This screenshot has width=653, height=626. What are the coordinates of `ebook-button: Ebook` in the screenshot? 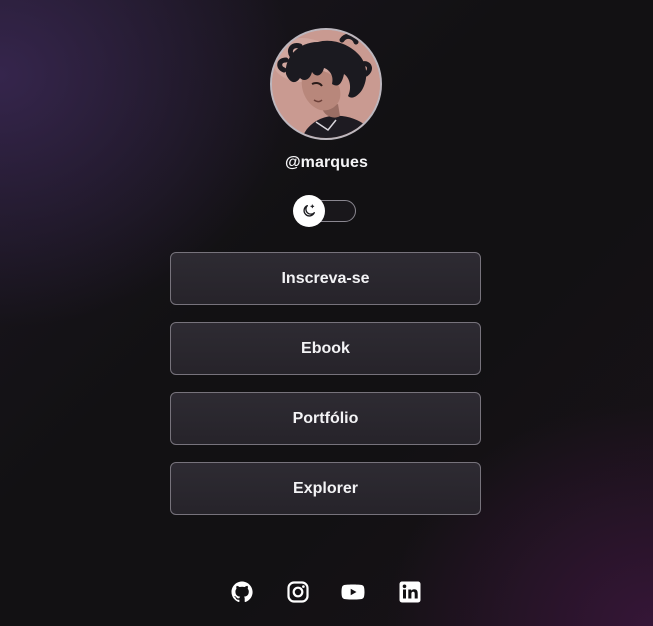 It's located at (325, 348).